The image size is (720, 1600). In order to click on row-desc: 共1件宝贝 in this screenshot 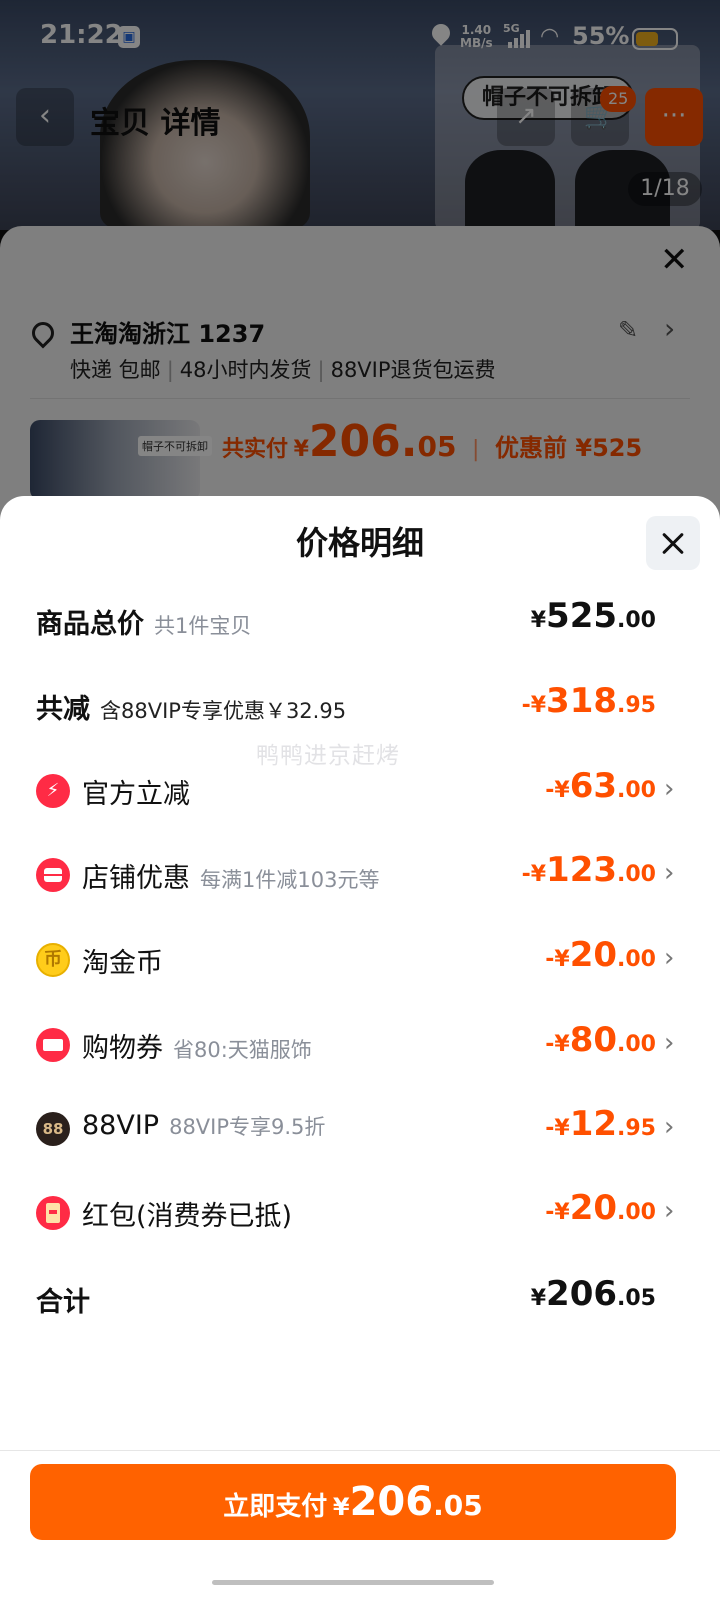, I will do `click(203, 626)`.